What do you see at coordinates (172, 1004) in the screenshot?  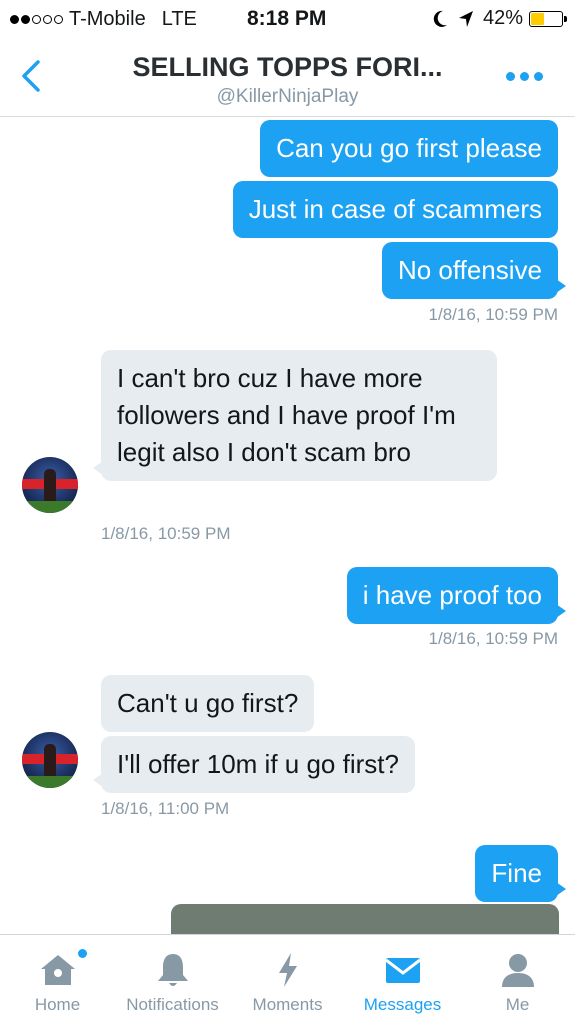 I see `tab-label: Notifications` at bounding box center [172, 1004].